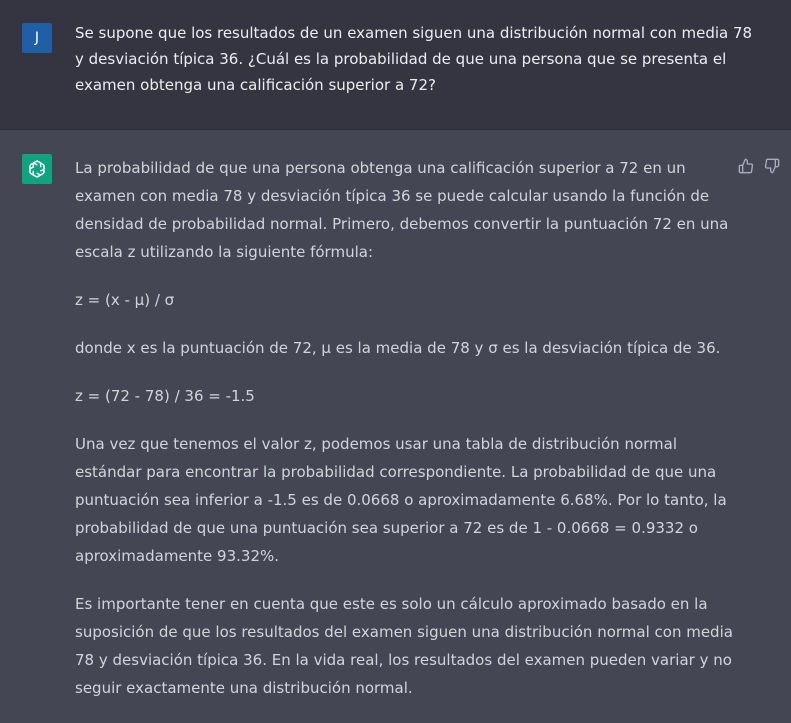  I want to click on user-avatar: J, so click(37, 38).